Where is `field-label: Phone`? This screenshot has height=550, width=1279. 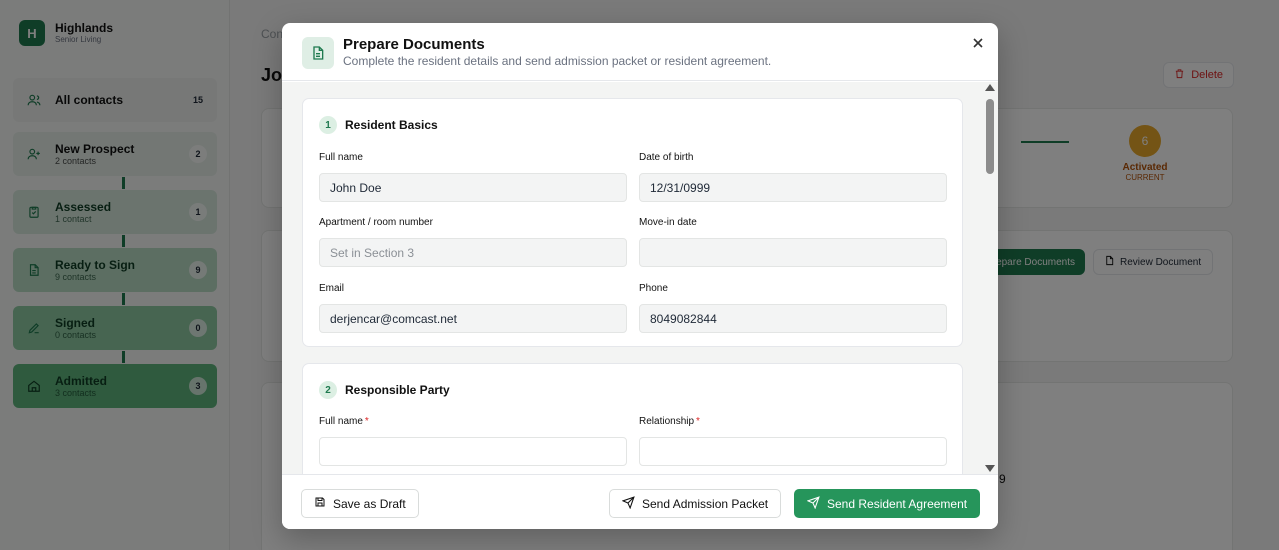 field-label: Phone is located at coordinates (653, 288).